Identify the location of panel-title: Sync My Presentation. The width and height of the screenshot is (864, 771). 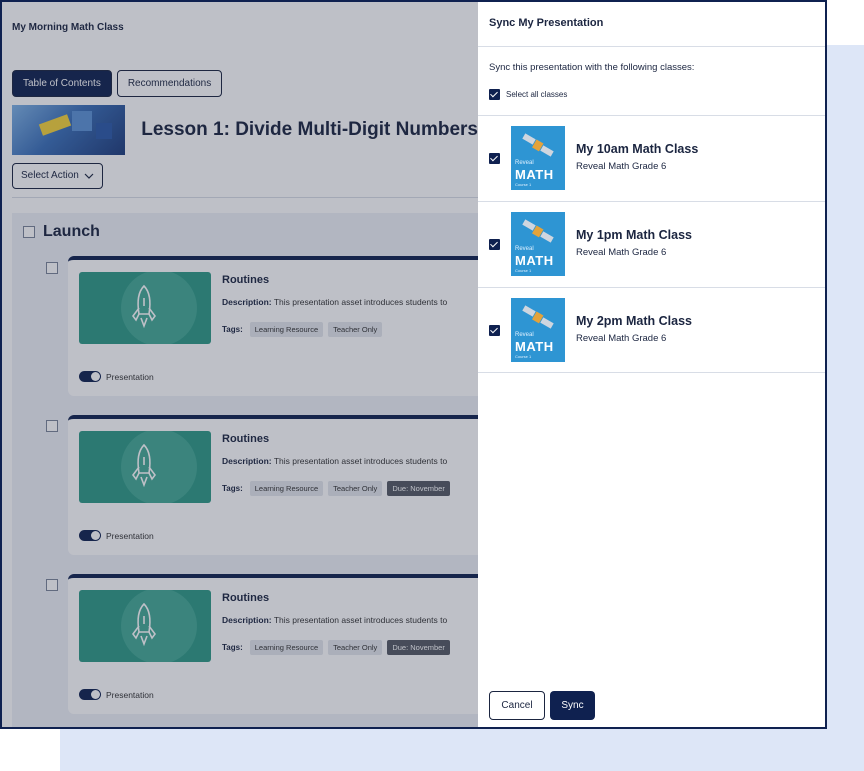
(546, 23).